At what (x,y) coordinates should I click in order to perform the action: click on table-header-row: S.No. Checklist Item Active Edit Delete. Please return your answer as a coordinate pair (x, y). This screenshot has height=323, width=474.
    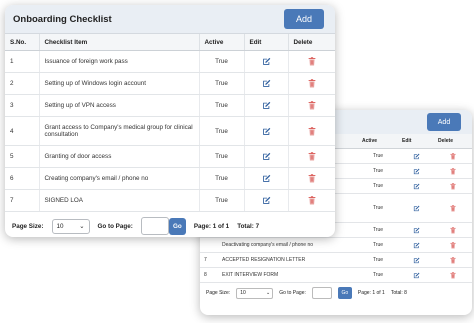
    Looking at the image, I should click on (170, 42).